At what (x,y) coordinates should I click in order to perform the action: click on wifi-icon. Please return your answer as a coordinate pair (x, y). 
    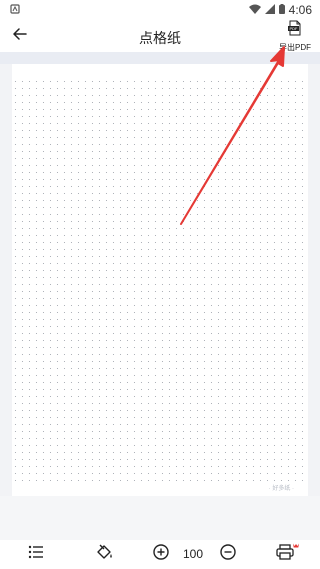
    Looking at the image, I should click on (254, 10).